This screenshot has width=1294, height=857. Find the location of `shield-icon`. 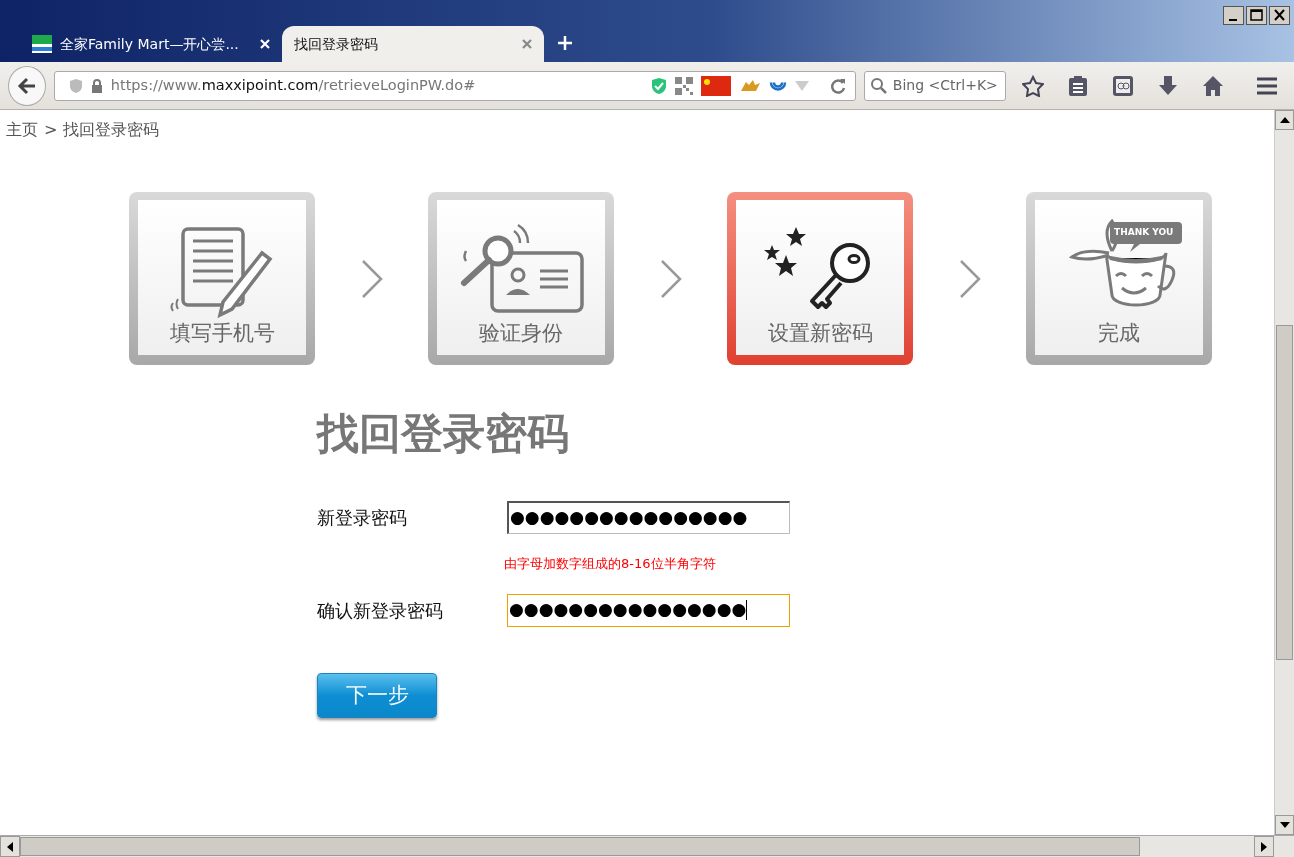

shield-icon is located at coordinates (75, 85).